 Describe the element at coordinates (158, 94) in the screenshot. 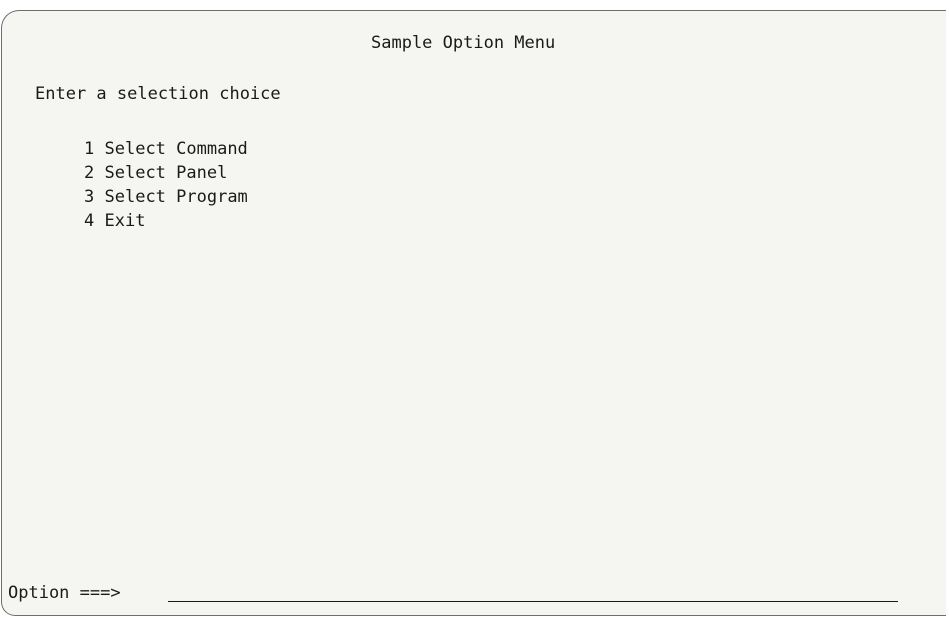

I see `selection-prompt: Enter a selection choice` at that location.